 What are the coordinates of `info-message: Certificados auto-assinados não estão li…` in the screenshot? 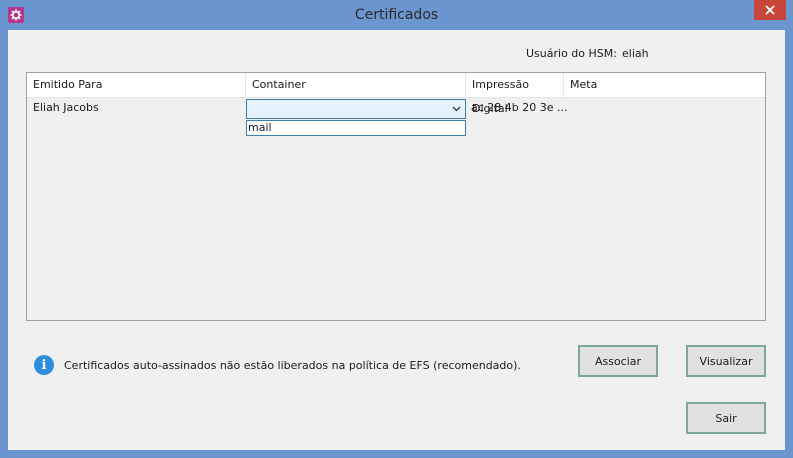 It's located at (292, 365).